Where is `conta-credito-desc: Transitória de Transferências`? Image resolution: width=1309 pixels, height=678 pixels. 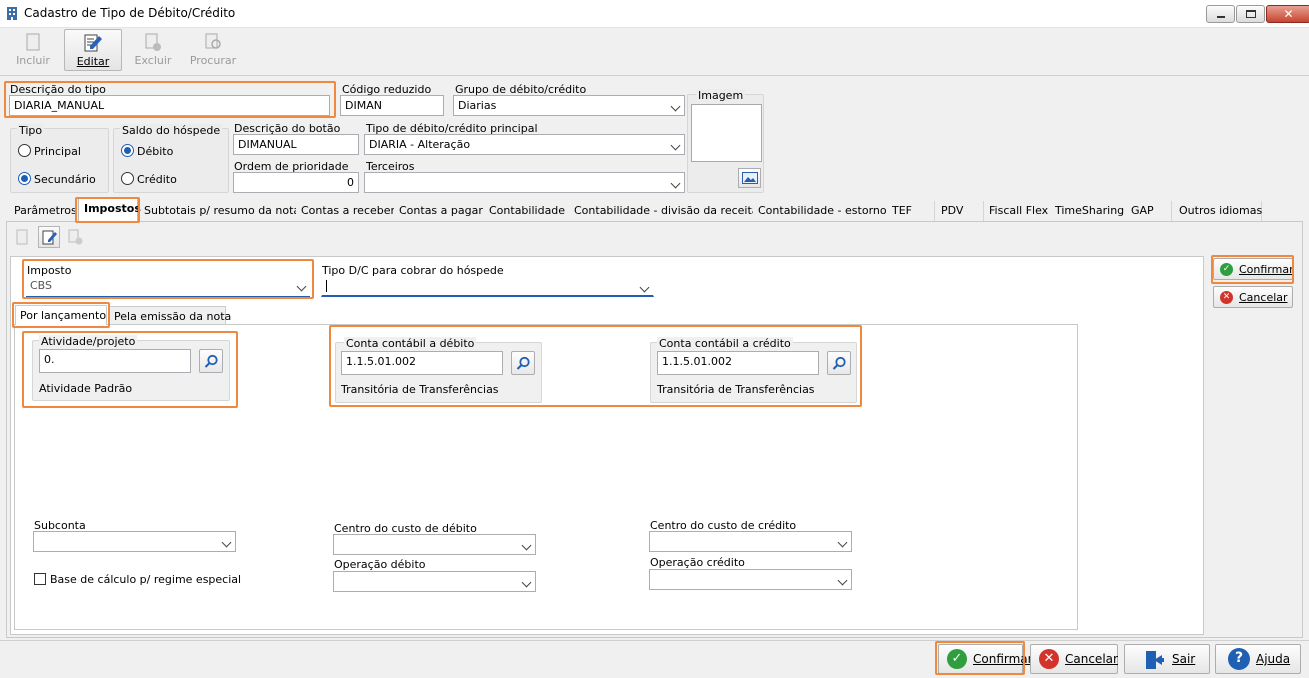
conta-credito-desc: Transitória de Transferências is located at coordinates (736, 389).